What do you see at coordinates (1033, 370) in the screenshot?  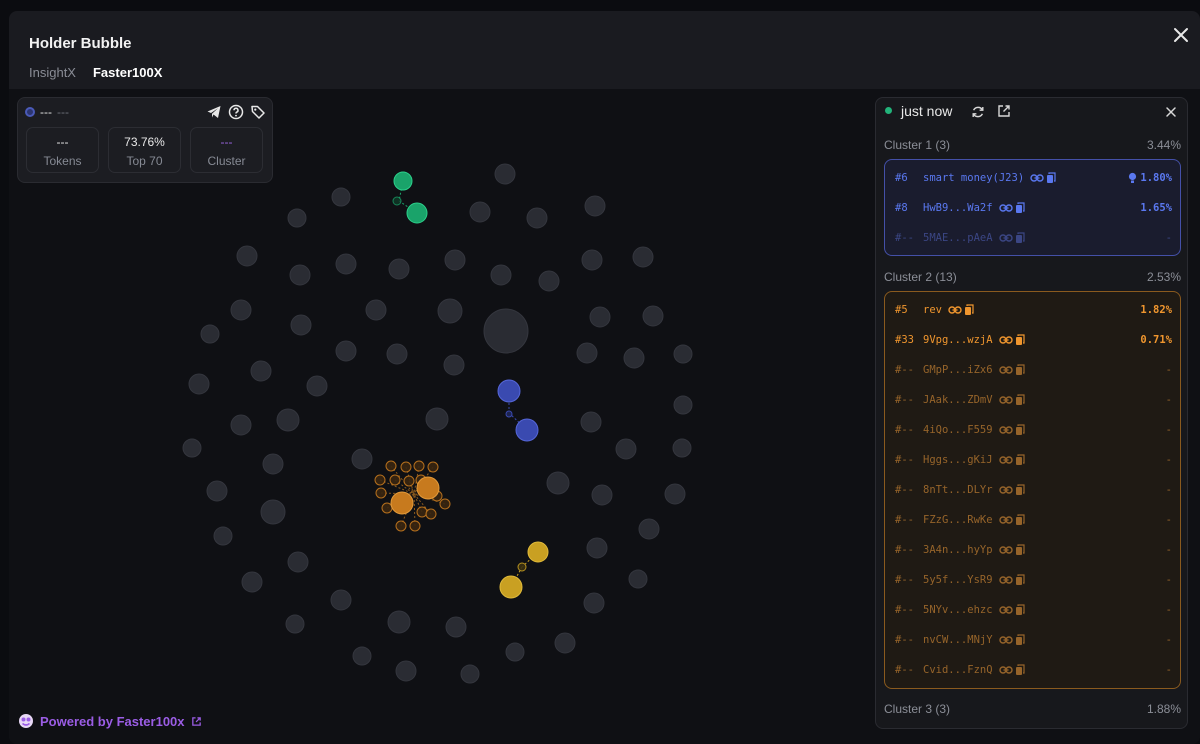 I see `holder-row: #-- GMpP...iZx6 -` at bounding box center [1033, 370].